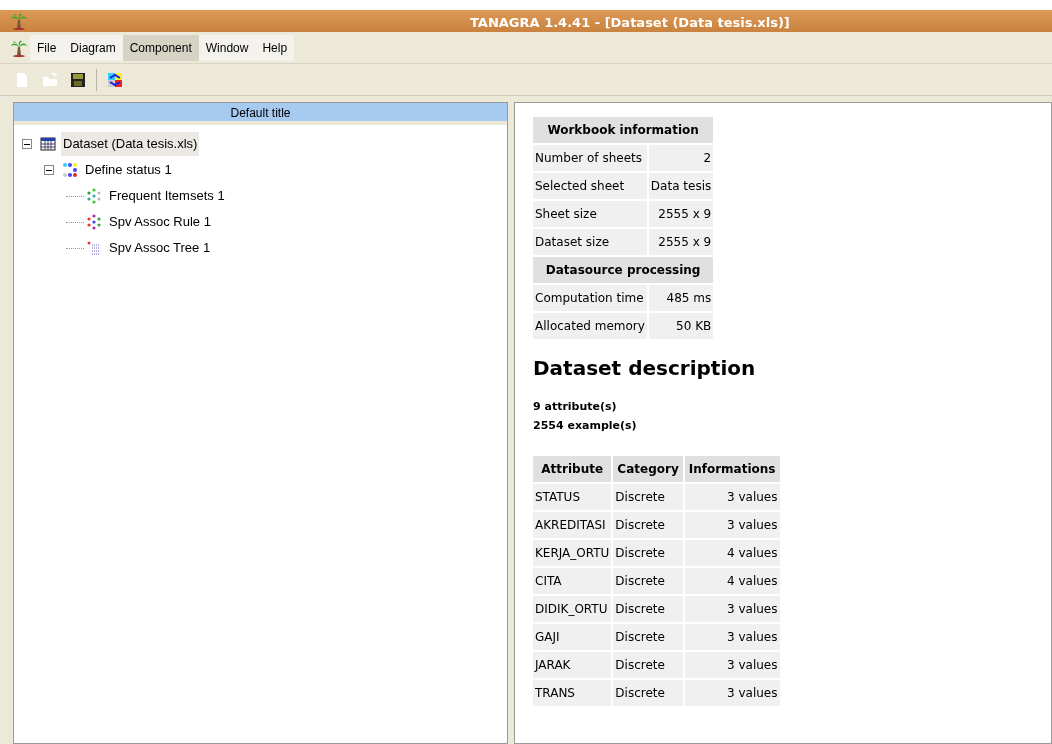 The image size is (1052, 744). What do you see at coordinates (93, 47) in the screenshot?
I see `menu-item: Diagram` at bounding box center [93, 47].